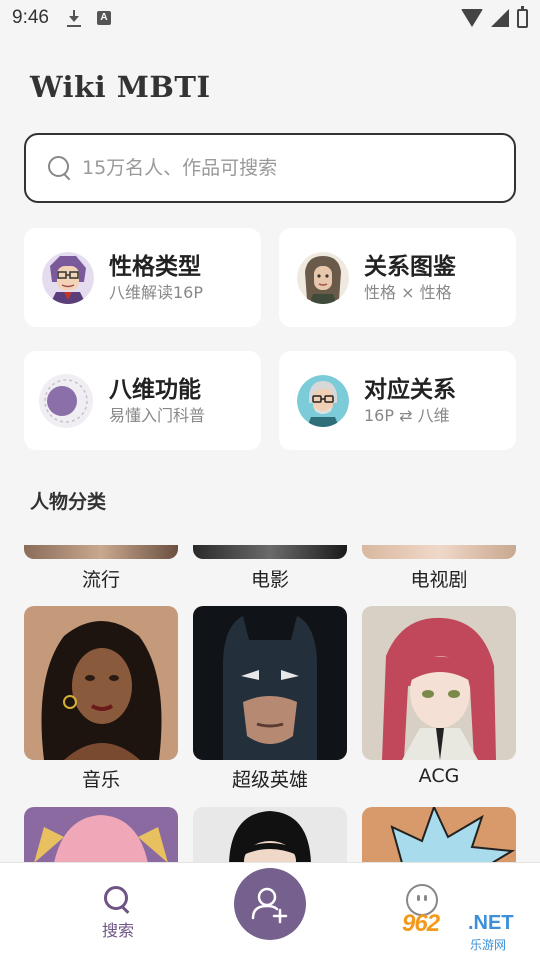  I want to click on category-label: 音乐, so click(100, 780).